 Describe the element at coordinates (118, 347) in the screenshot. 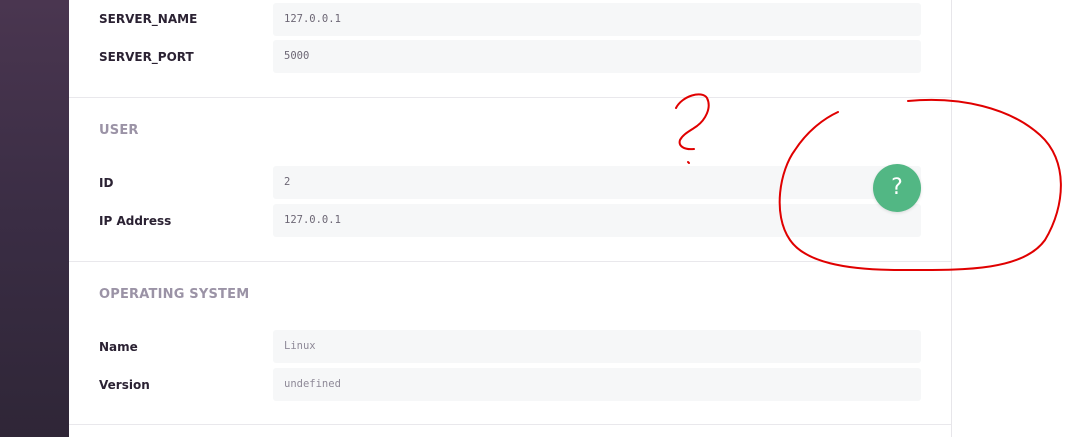

I see `os-name-label: Name` at that location.